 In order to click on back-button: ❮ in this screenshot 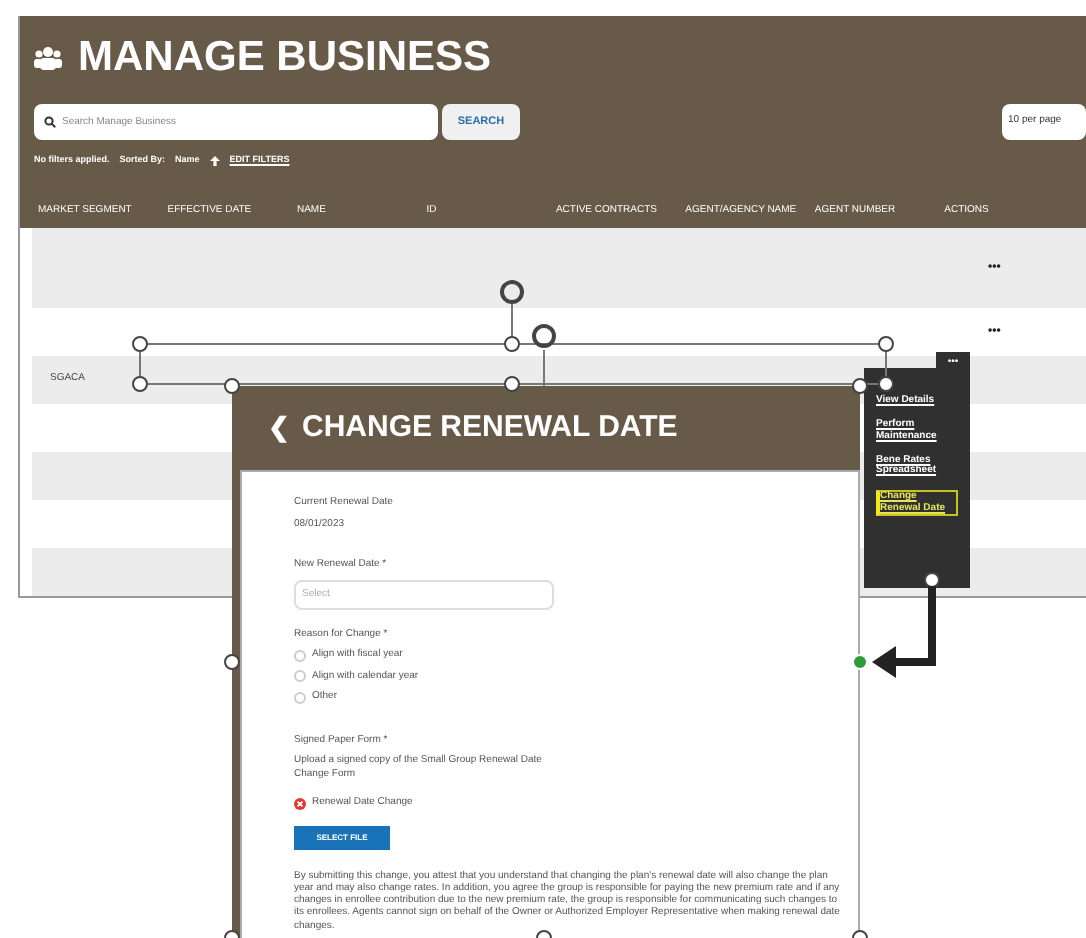, I will do `click(279, 428)`.